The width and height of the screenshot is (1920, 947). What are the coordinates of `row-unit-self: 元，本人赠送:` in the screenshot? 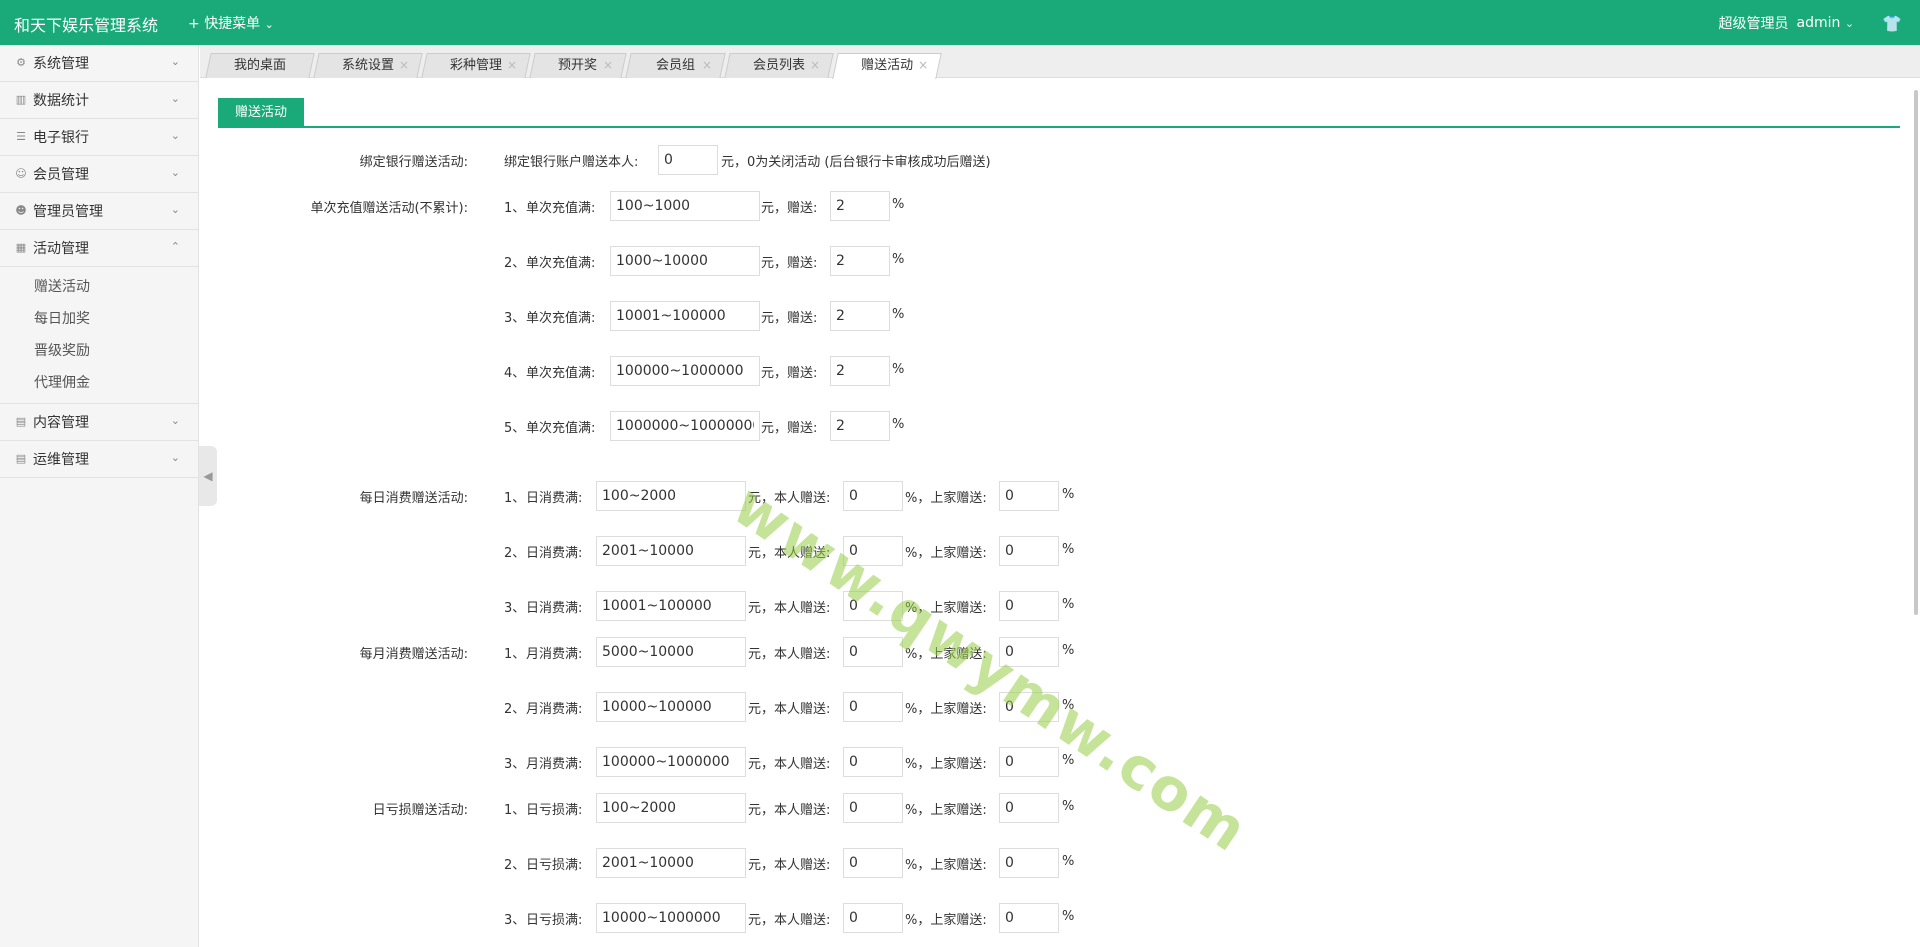 It's located at (789, 920).